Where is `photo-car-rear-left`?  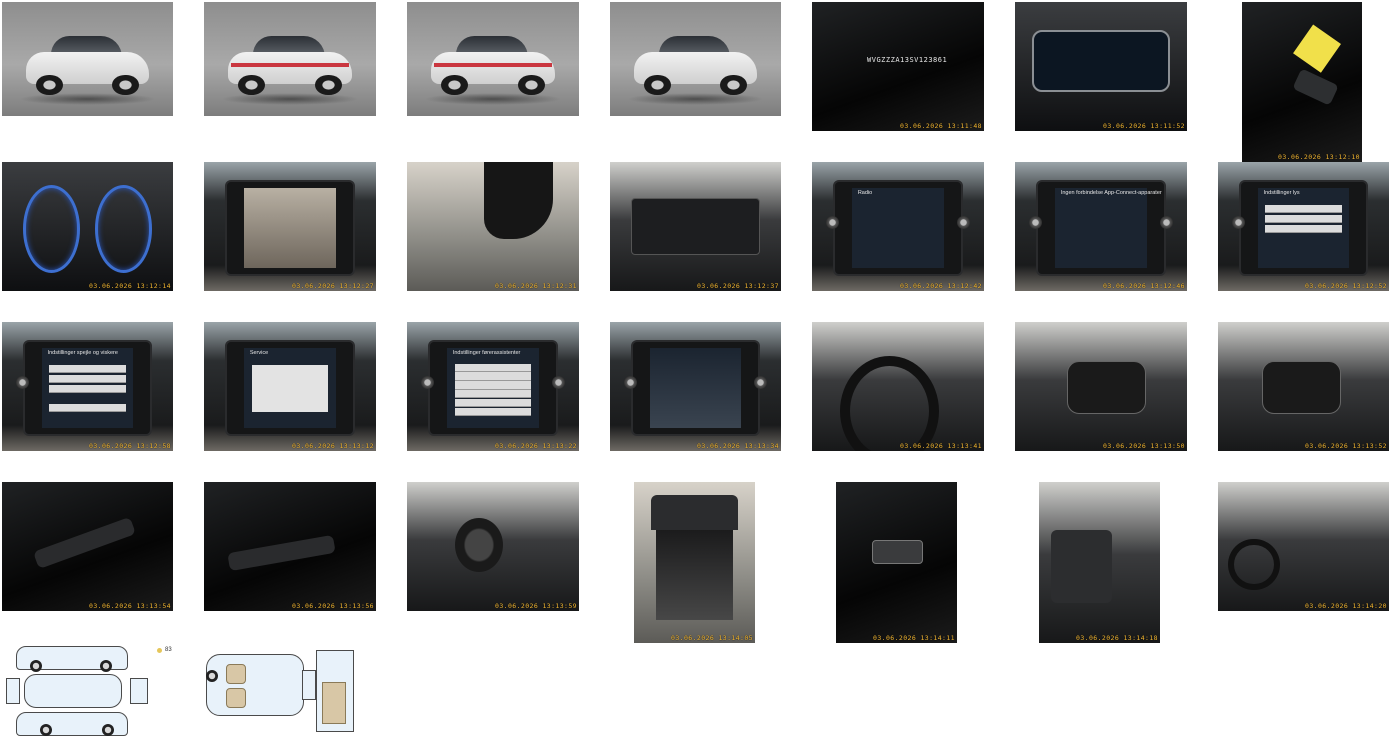 photo-car-rear-left is located at coordinates (290, 59).